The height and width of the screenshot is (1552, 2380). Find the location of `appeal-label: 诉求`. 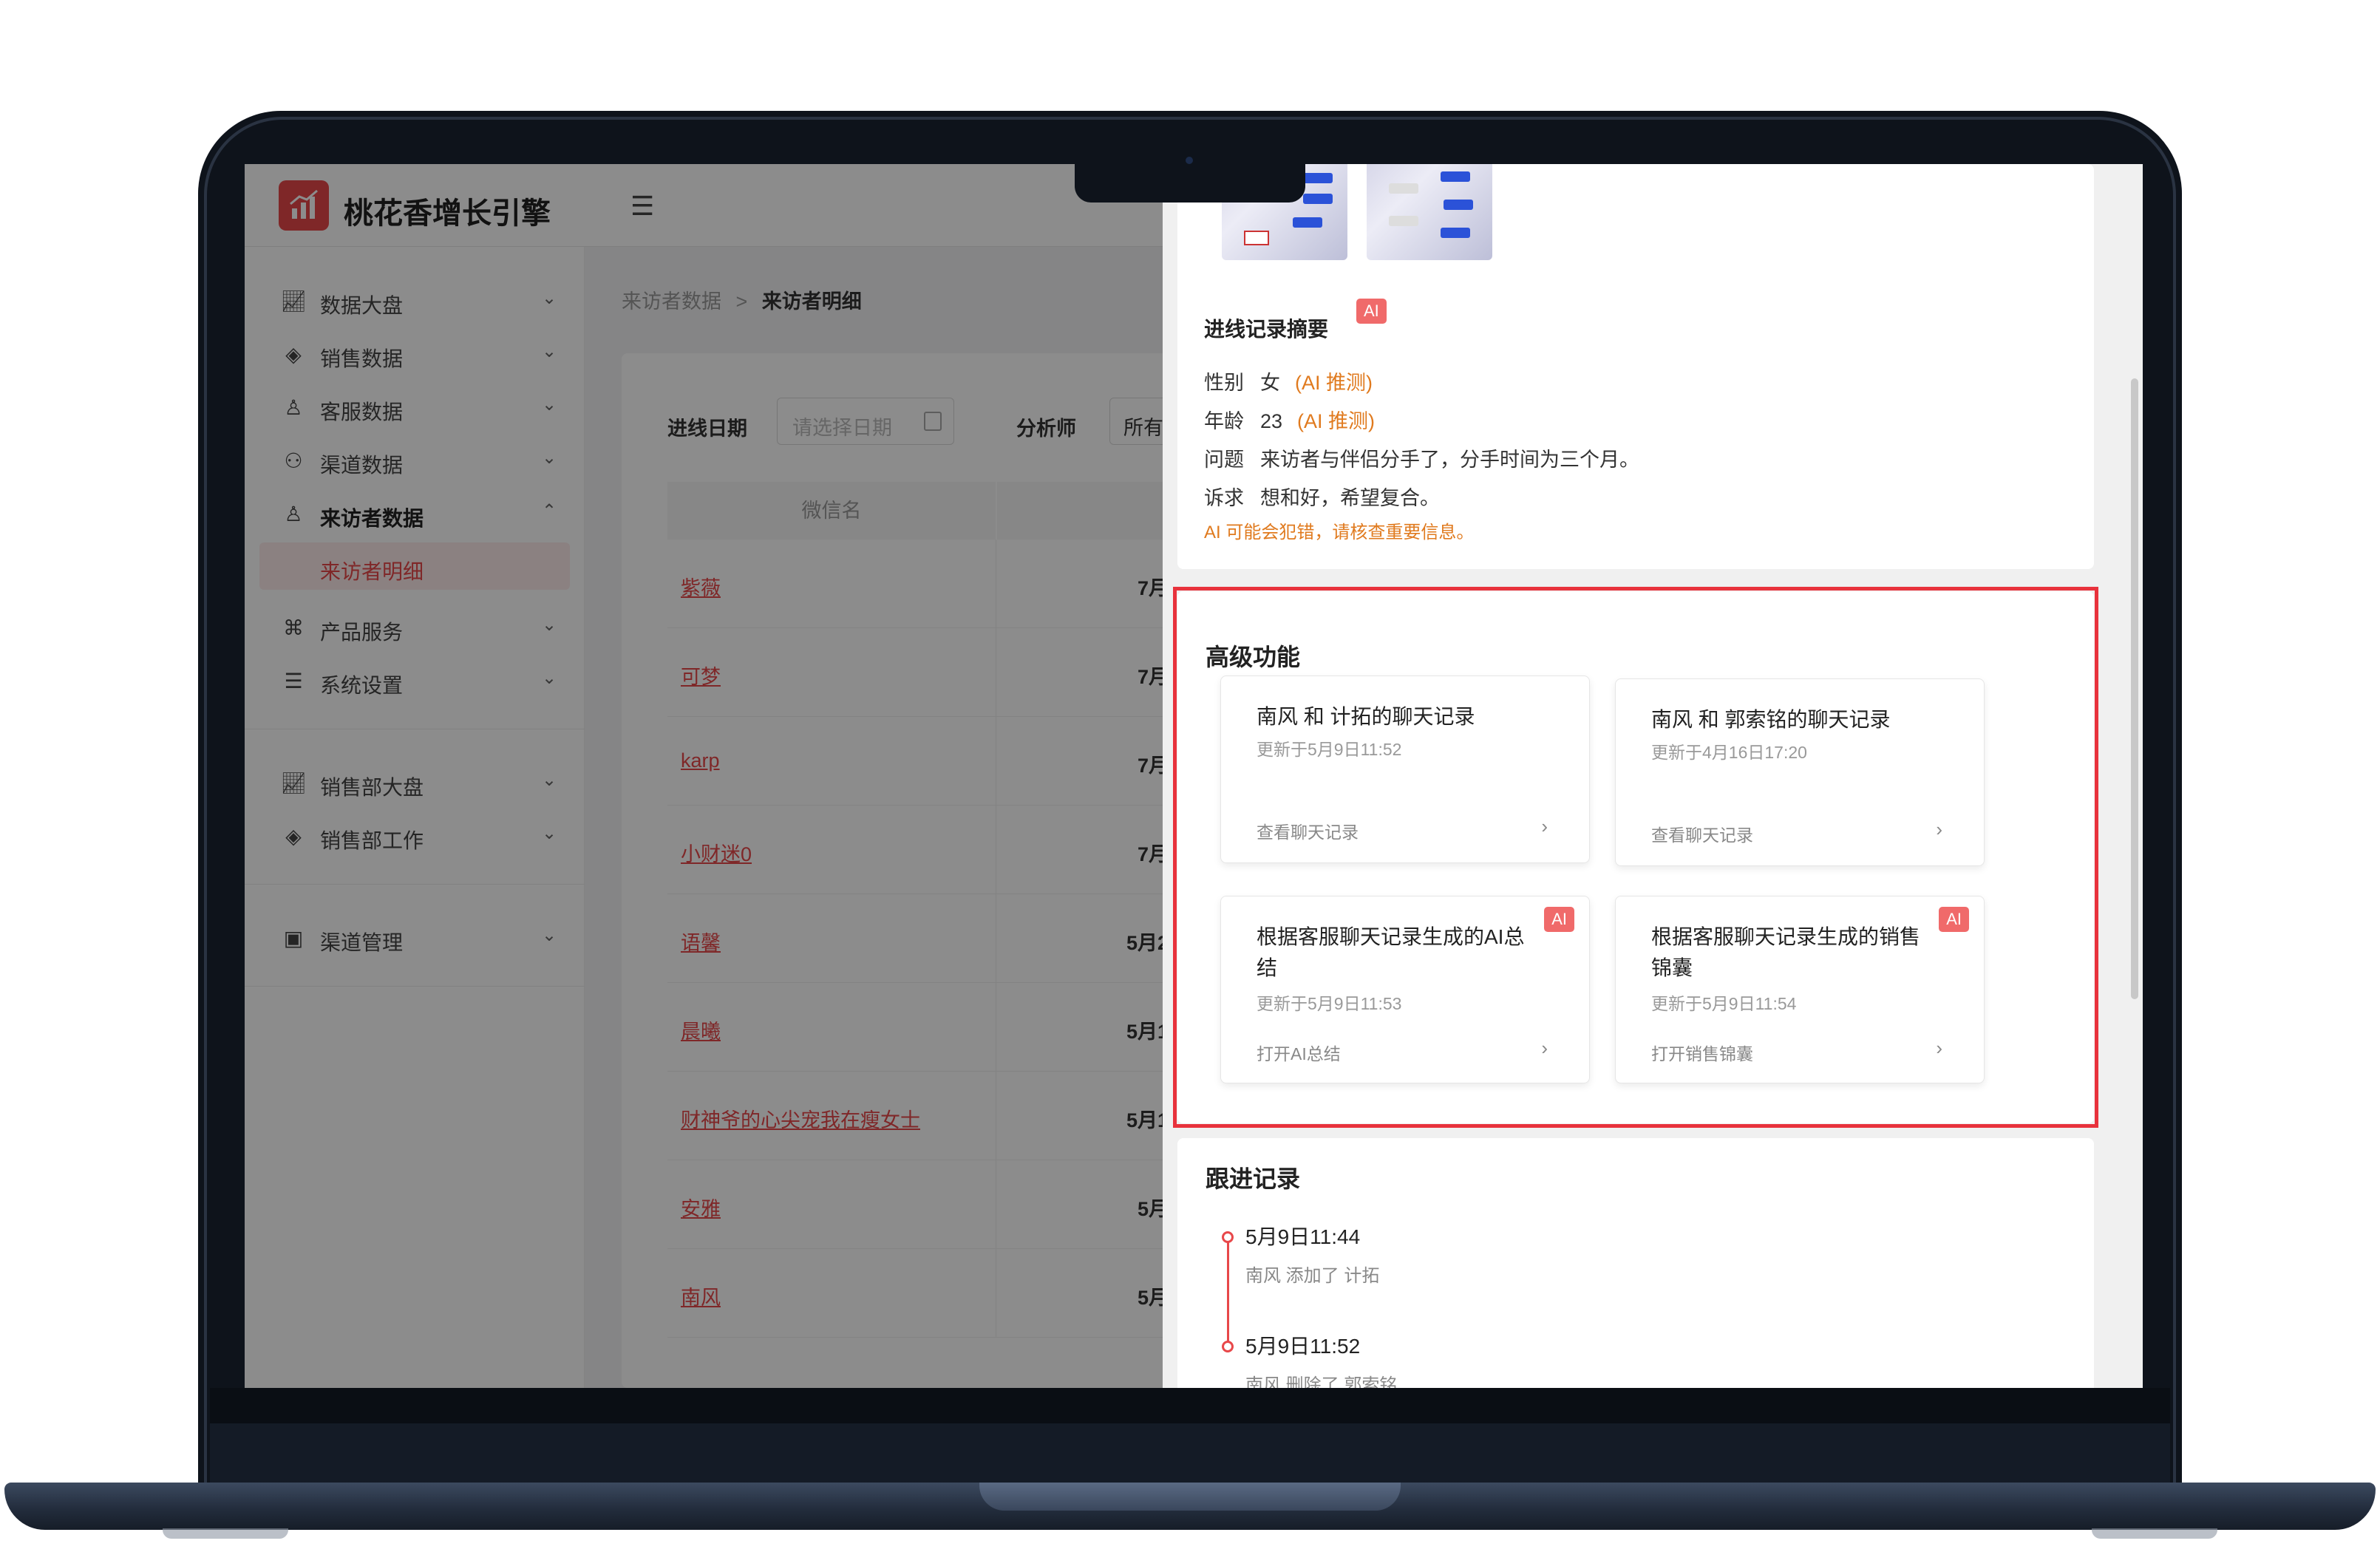

appeal-label: 诉求 is located at coordinates (1224, 498).